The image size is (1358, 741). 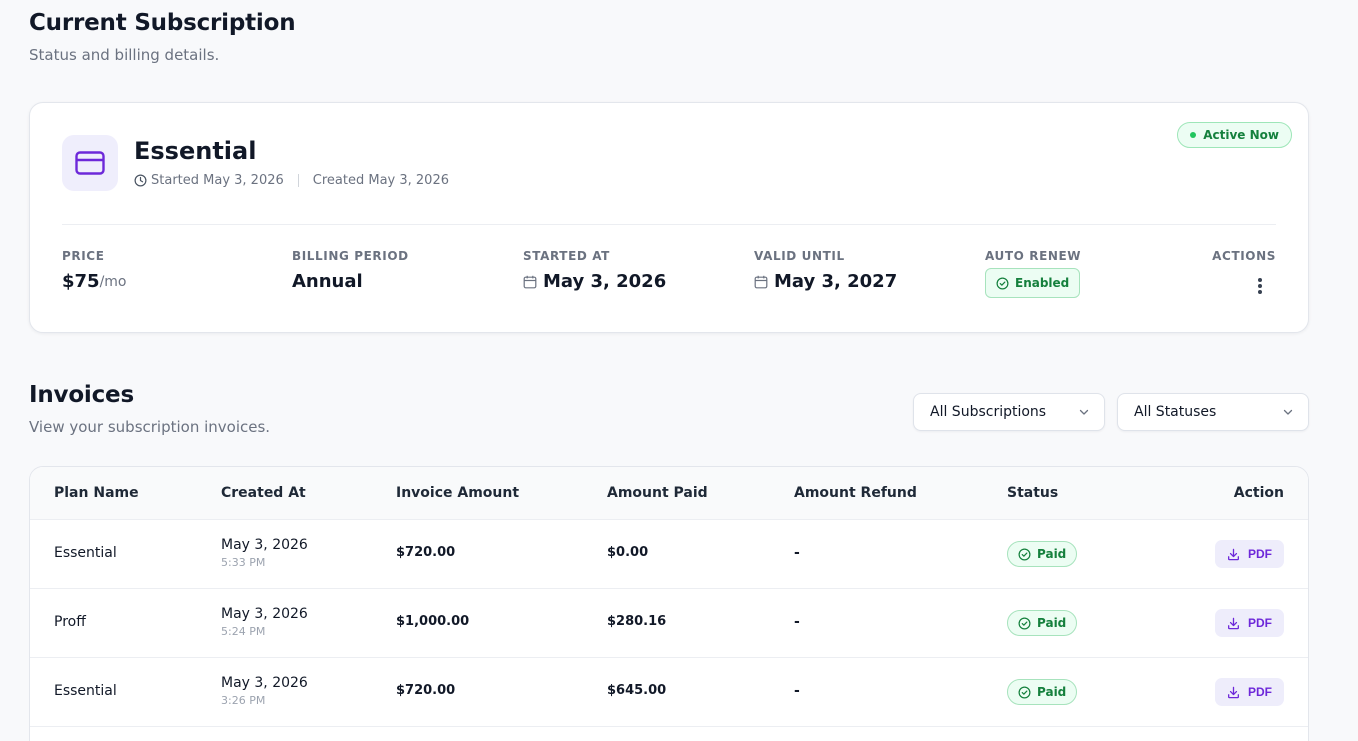 I want to click on credit-card-icon, so click(x=90, y=163).